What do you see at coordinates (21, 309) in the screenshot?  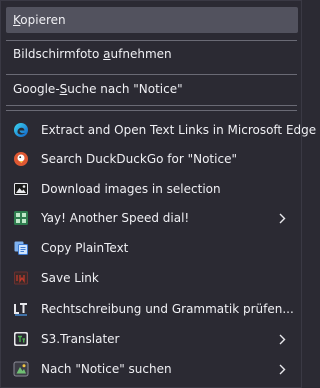 I see `languagetool-icon` at bounding box center [21, 309].